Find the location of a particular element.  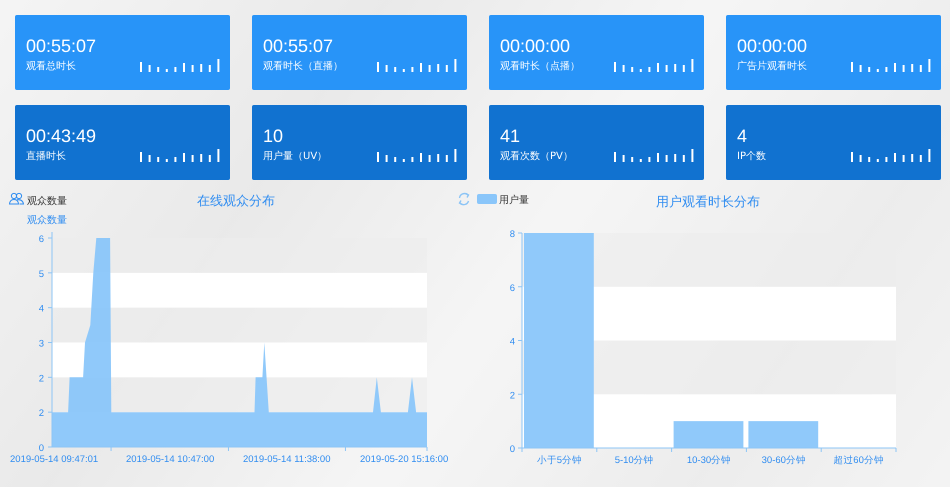

axis-label: 5-10分钟 is located at coordinates (634, 460).